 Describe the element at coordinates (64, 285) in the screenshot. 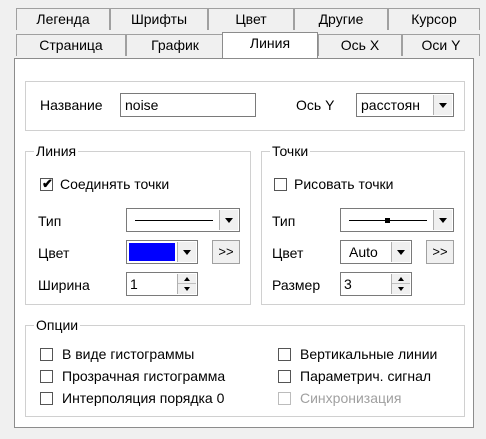

I see `line-width-label: Ширина` at that location.